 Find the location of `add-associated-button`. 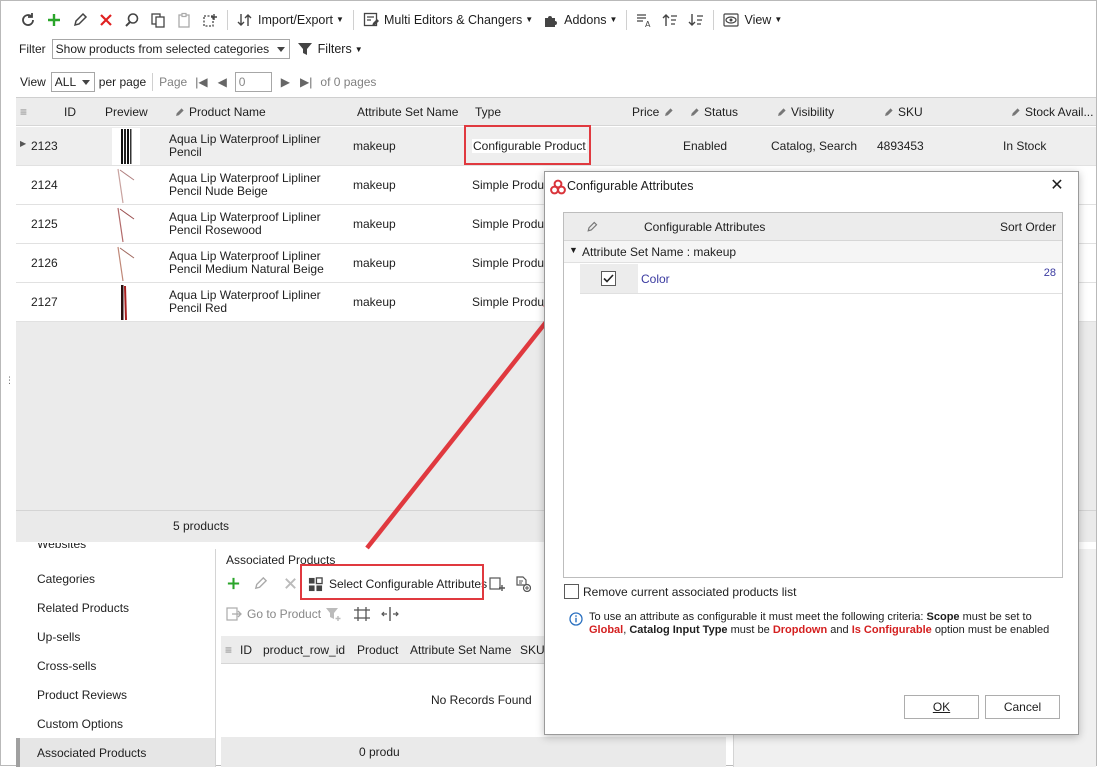

add-associated-button is located at coordinates (233, 585).